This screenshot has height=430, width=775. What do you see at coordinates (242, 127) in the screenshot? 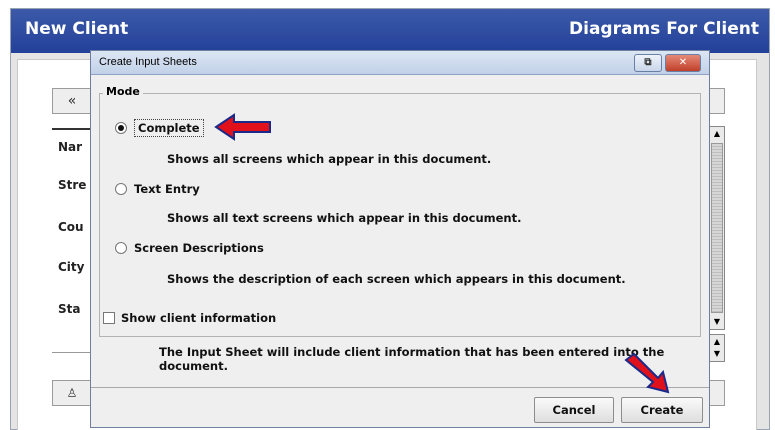
I see `arrow-left-icon` at bounding box center [242, 127].